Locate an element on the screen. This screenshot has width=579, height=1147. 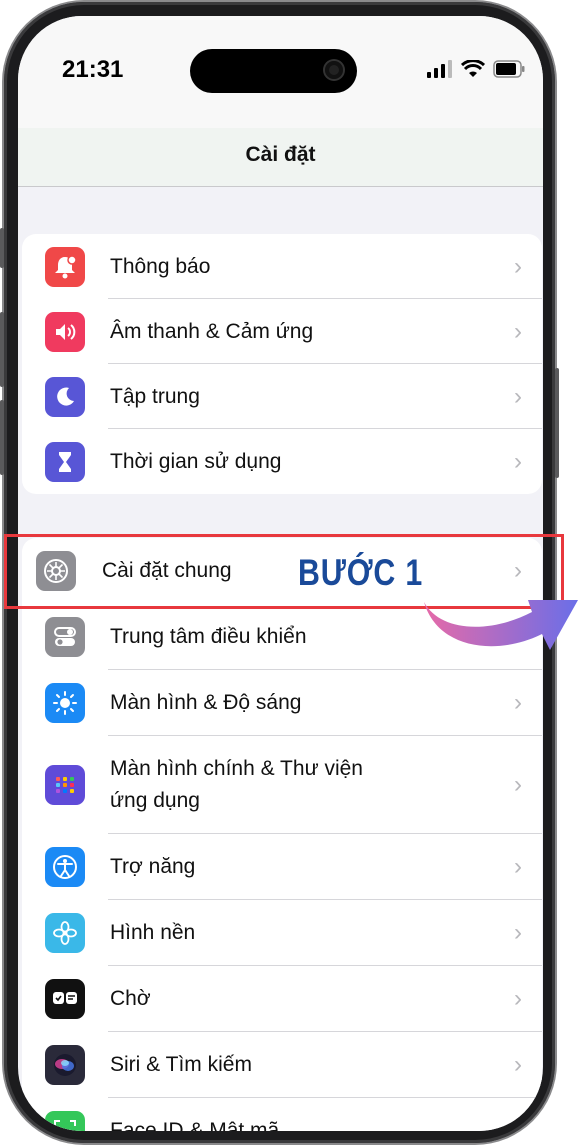
navigation-bar: Cài đặt is located at coordinates (280, 157).